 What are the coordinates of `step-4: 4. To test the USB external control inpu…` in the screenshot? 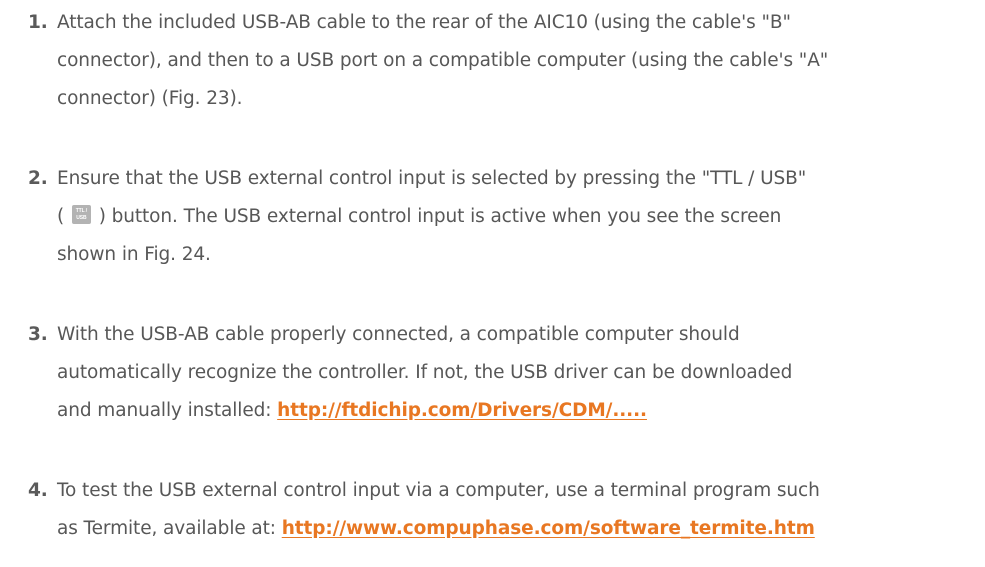 It's located at (505, 510).